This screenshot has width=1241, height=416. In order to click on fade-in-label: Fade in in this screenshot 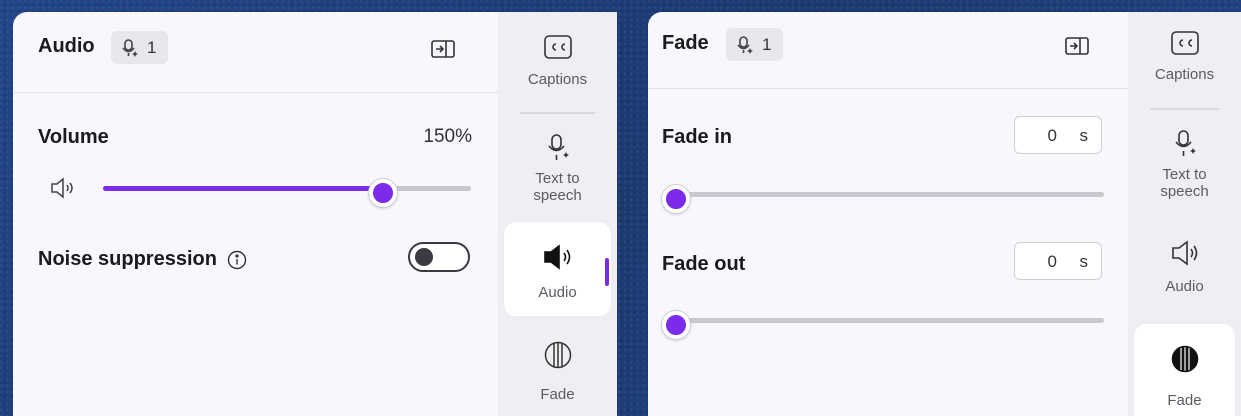, I will do `click(697, 137)`.